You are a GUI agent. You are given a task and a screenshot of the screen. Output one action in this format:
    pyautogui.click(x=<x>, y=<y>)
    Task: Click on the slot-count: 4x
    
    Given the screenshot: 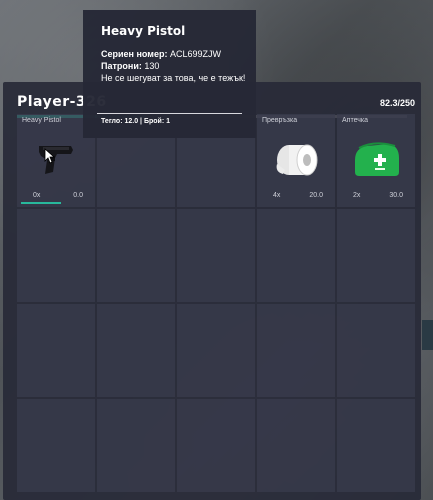 What is the action you would take?
    pyautogui.click(x=277, y=195)
    